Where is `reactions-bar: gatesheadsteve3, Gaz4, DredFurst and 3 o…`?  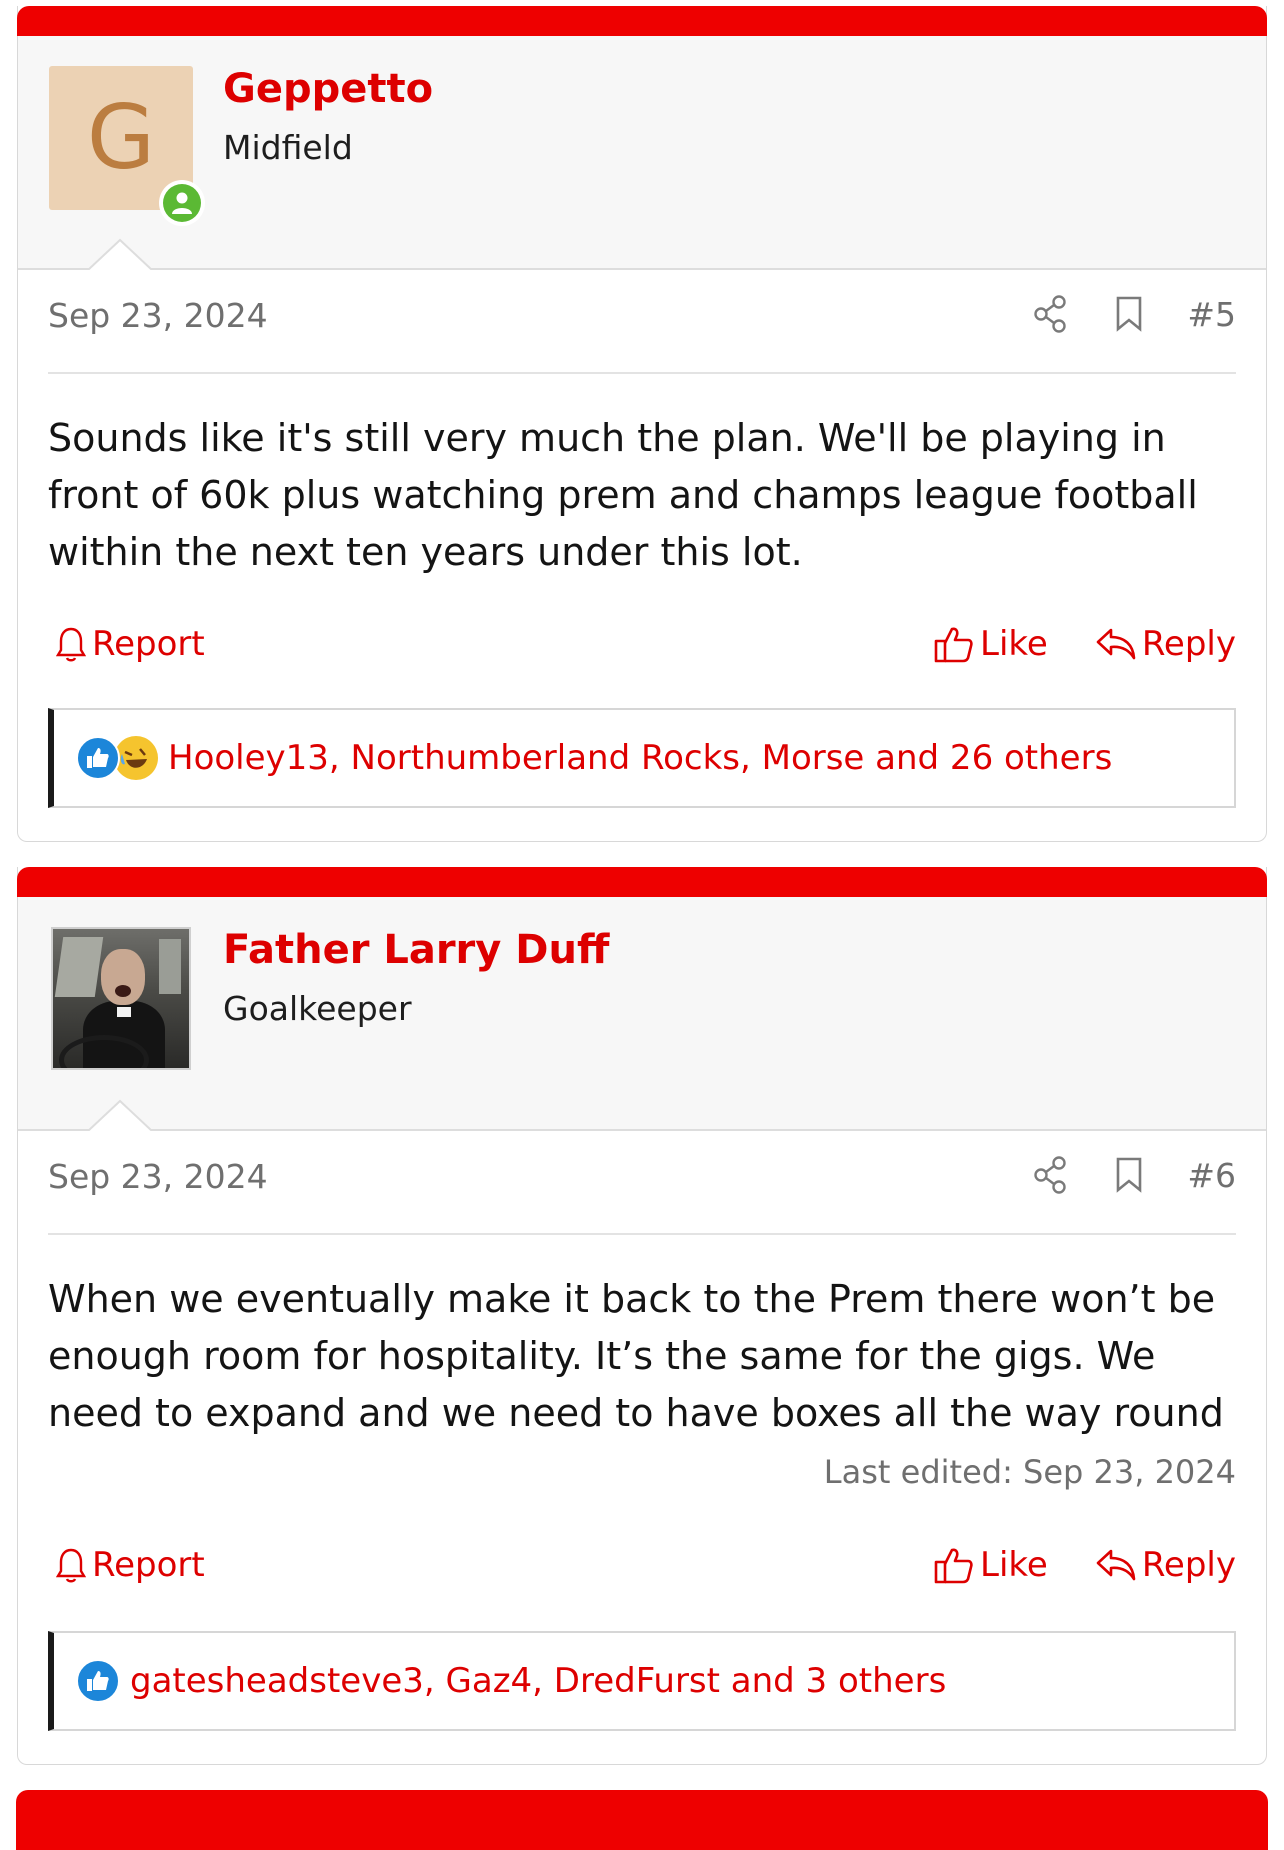
reactions-bar: gatesheadsteve3, Gaz4, DredFurst and 3 o… is located at coordinates (642, 1681).